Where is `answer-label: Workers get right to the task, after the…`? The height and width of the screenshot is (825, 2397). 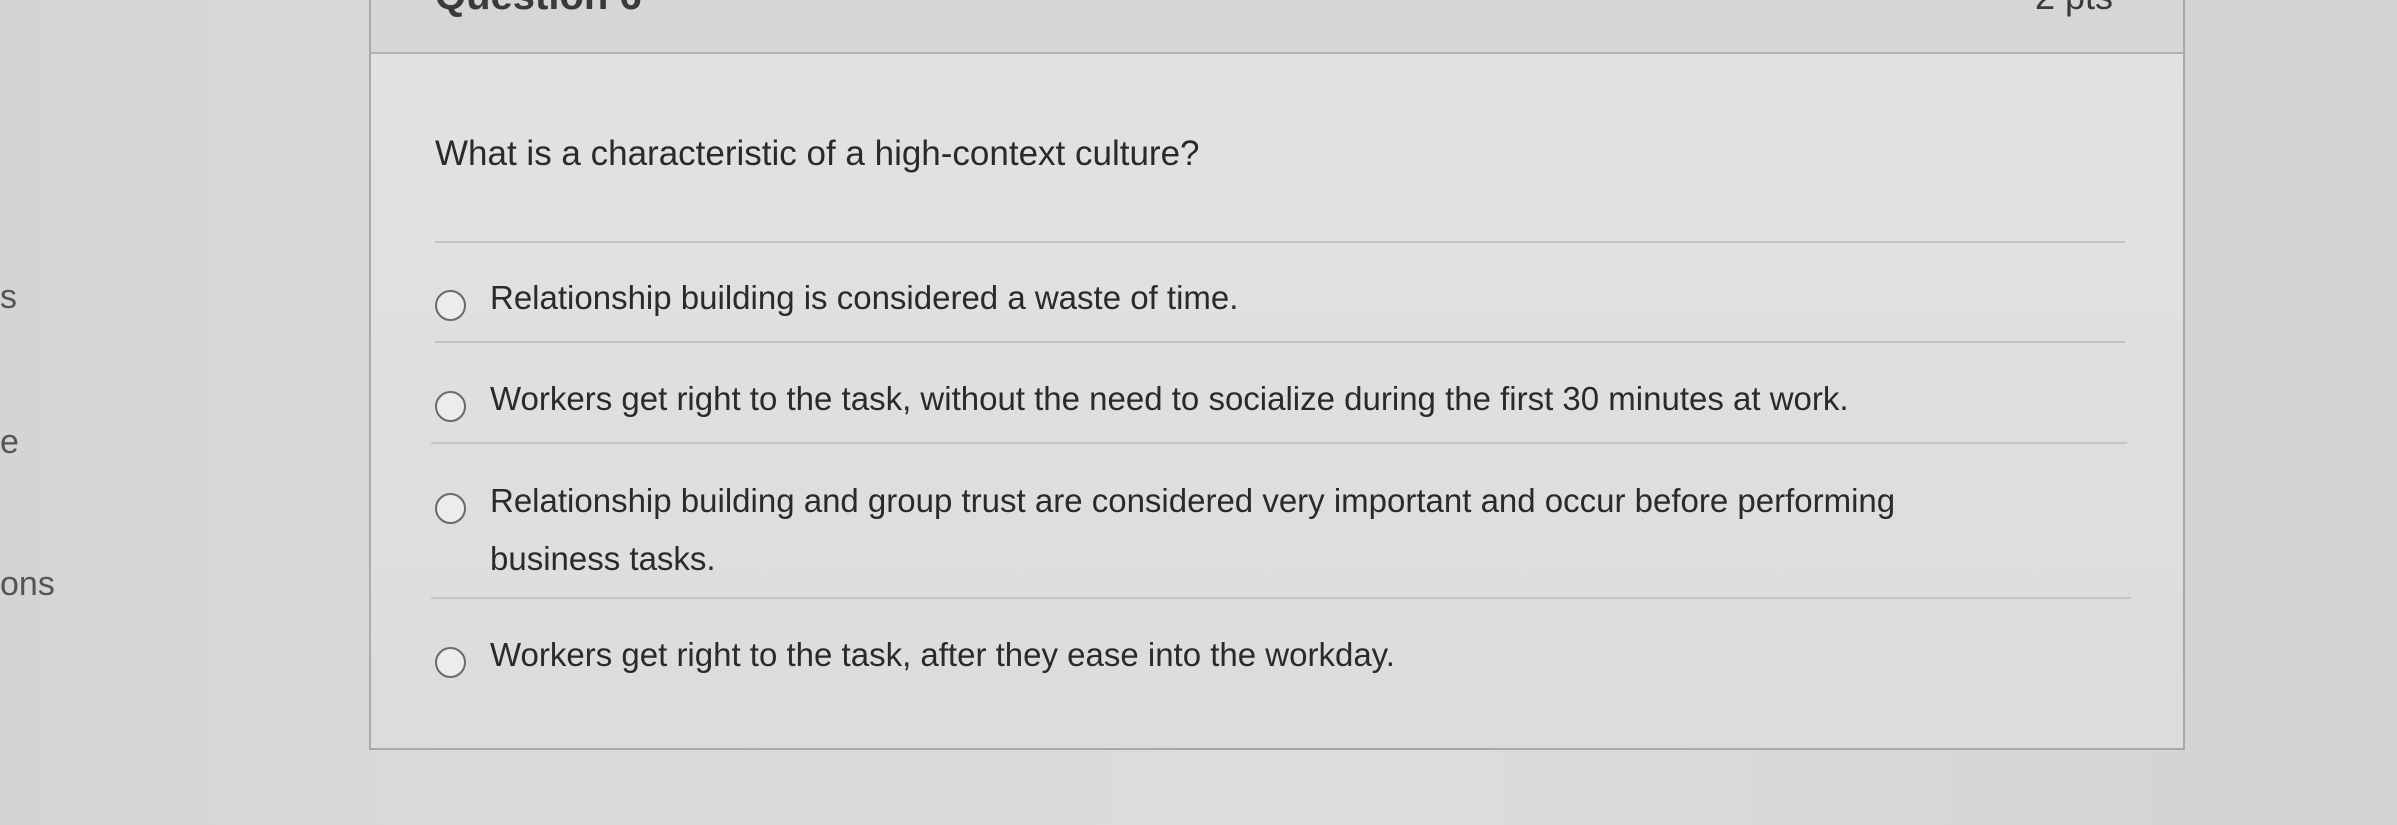
answer-label: Workers get right to the task, after the… is located at coordinates (942, 654).